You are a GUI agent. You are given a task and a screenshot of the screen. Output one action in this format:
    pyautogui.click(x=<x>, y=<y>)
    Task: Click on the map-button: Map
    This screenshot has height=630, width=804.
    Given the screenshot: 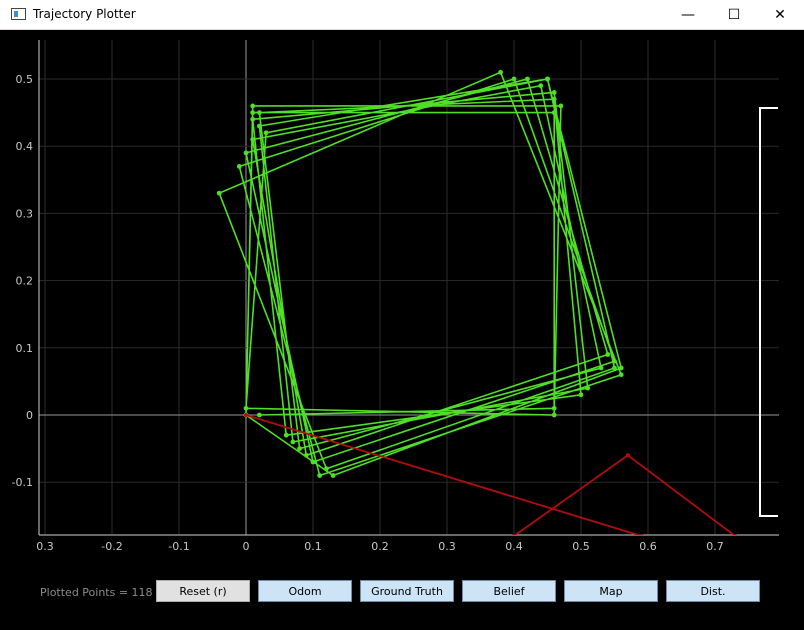 What is the action you would take?
    pyautogui.click(x=611, y=591)
    